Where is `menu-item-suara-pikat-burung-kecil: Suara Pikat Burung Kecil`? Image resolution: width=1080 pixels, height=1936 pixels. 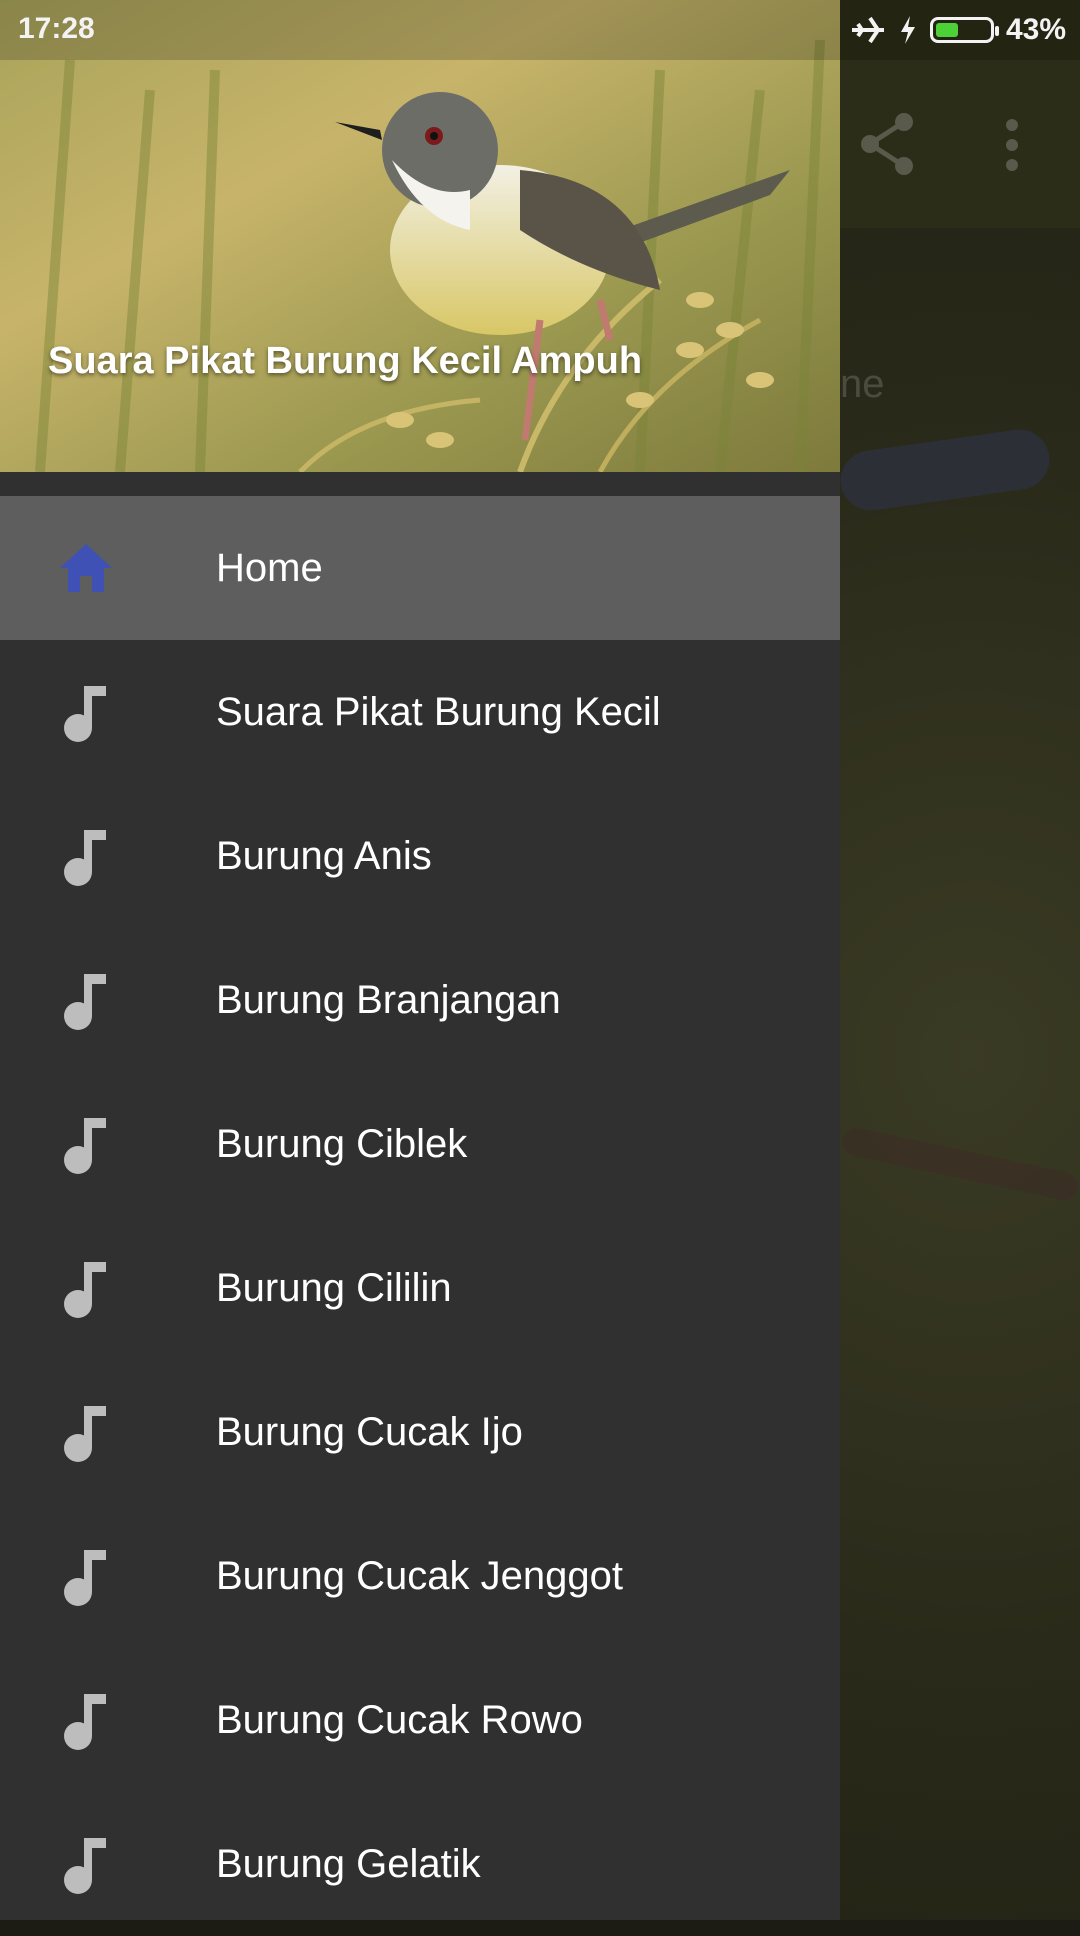
menu-item-suara-pikat-burung-kecil: Suara Pikat Burung Kecil is located at coordinates (420, 712).